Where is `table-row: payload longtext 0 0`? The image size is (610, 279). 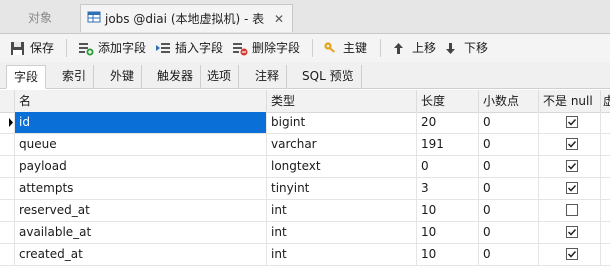 table-row: payload longtext 0 0 is located at coordinates (305, 167).